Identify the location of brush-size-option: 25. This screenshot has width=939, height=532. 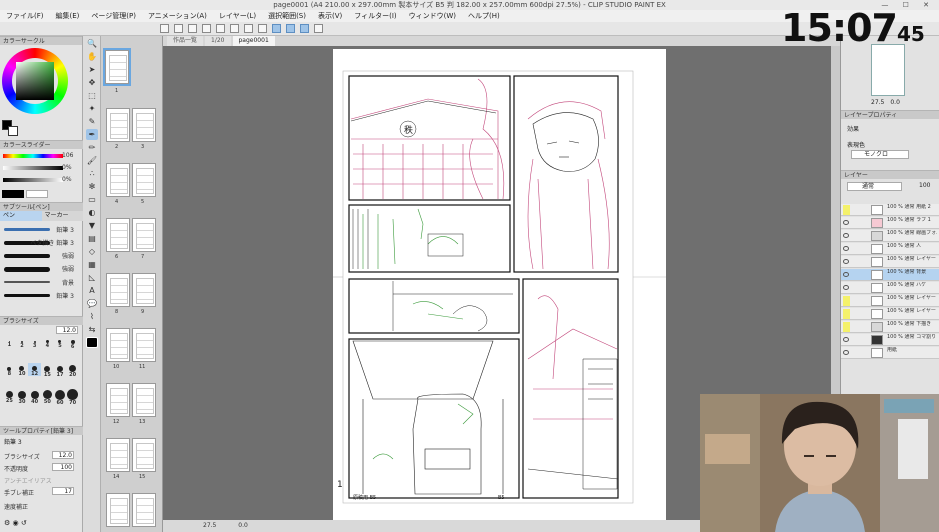
(9, 396).